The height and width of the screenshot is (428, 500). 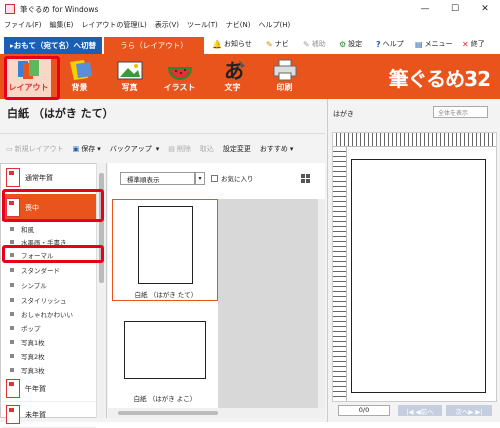 What do you see at coordinates (202, 25) in the screenshot?
I see `menu-tools: ツール(T)` at bounding box center [202, 25].